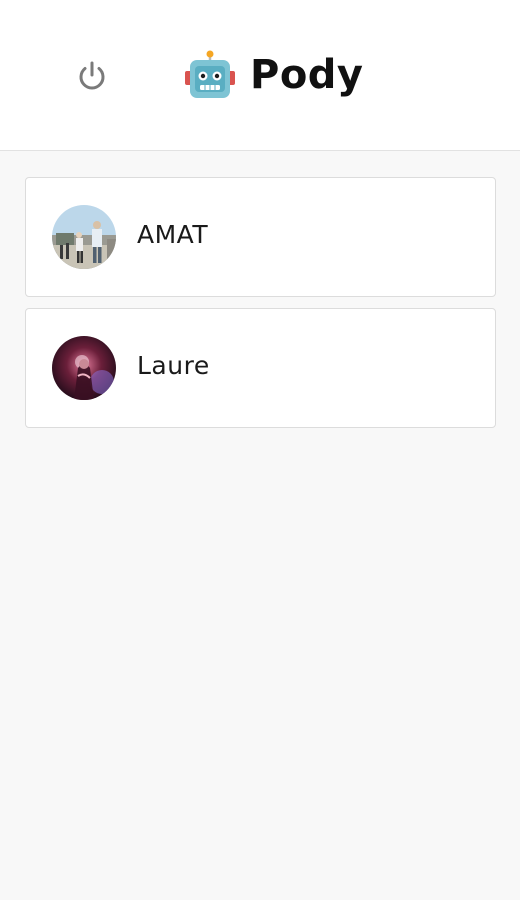 The height and width of the screenshot is (900, 520). I want to click on robot-icon, so click(210, 74).